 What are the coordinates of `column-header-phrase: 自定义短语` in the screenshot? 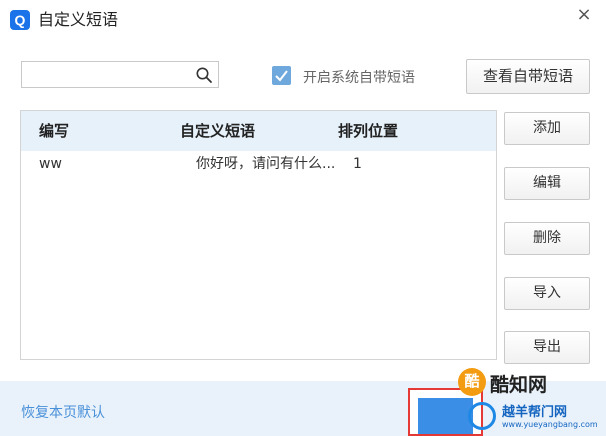 It's located at (217, 131).